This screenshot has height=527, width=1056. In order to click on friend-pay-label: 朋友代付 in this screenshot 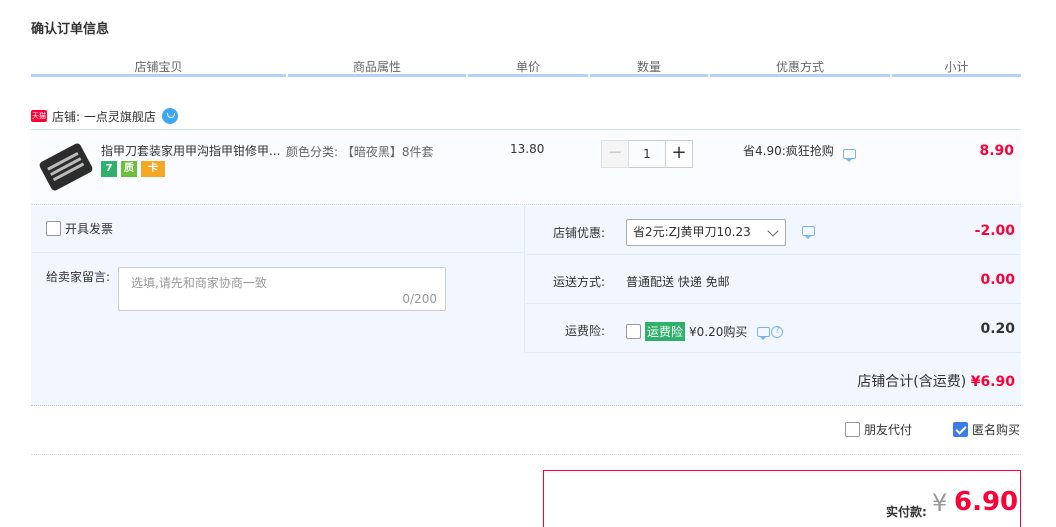, I will do `click(888, 430)`.